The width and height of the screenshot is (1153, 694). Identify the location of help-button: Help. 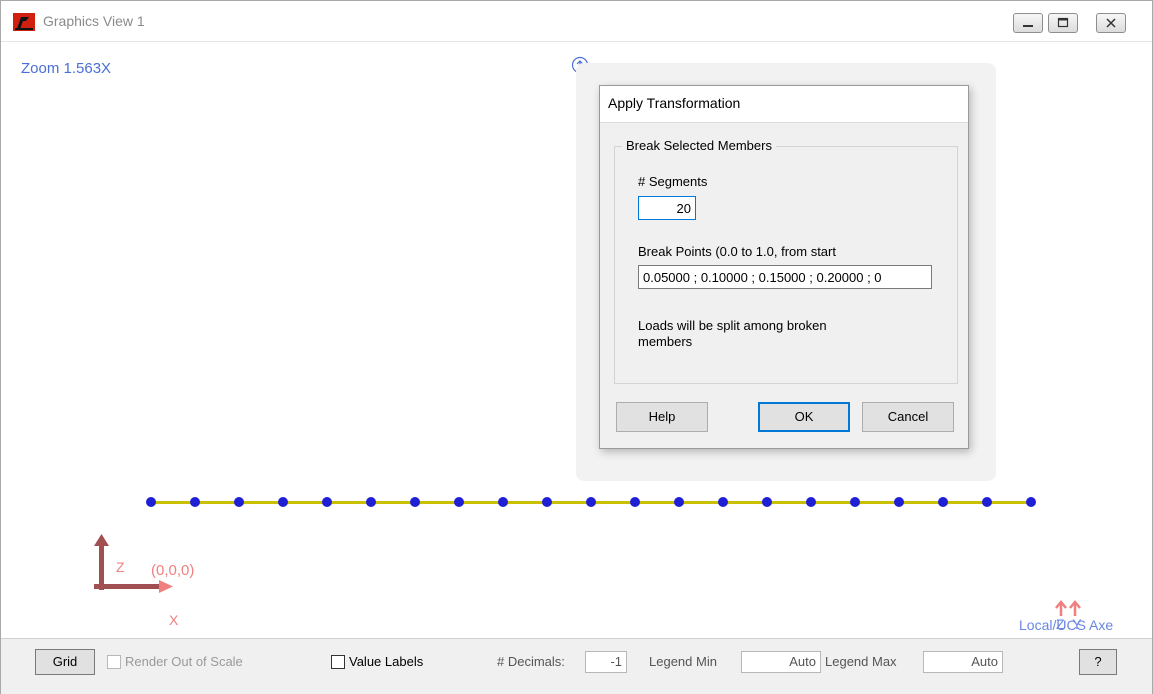
(662, 417).